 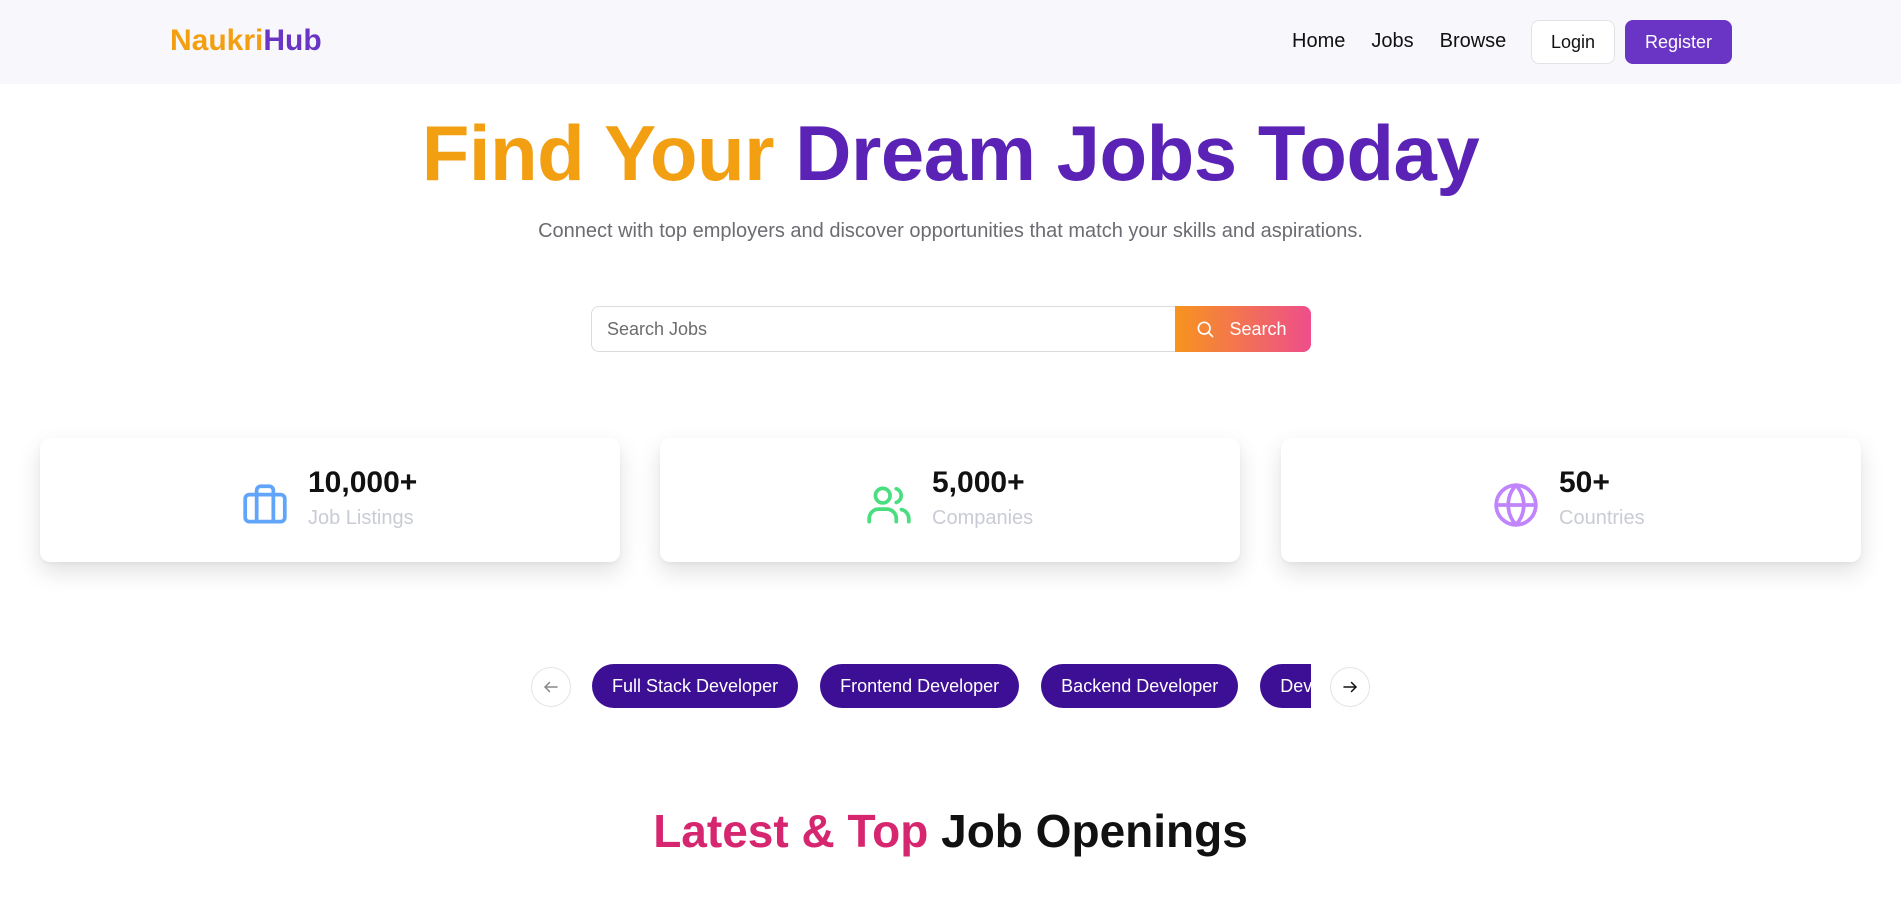 I want to click on stat-value: 10,000+, so click(x=363, y=482).